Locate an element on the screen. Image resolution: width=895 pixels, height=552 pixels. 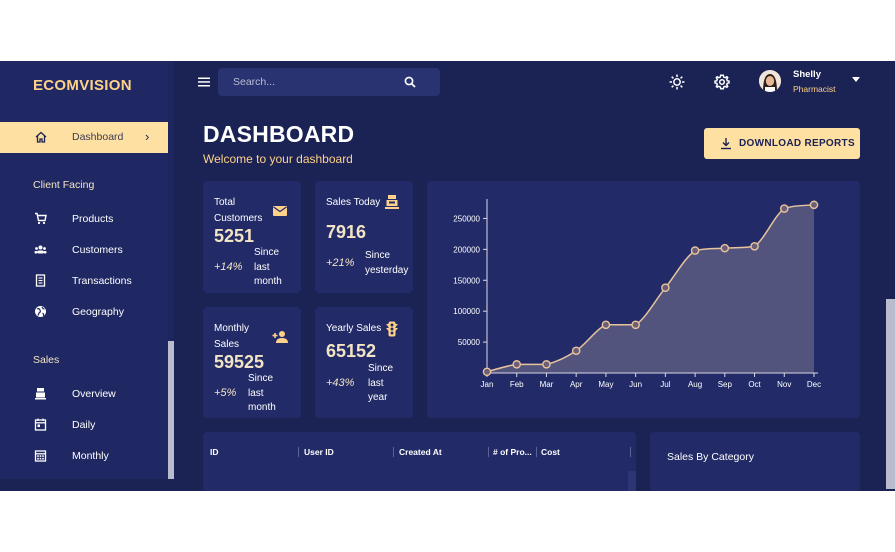
stat-card-yearly-sales: Yearly Sales 65152 +43% Since last year is located at coordinates (364, 362).